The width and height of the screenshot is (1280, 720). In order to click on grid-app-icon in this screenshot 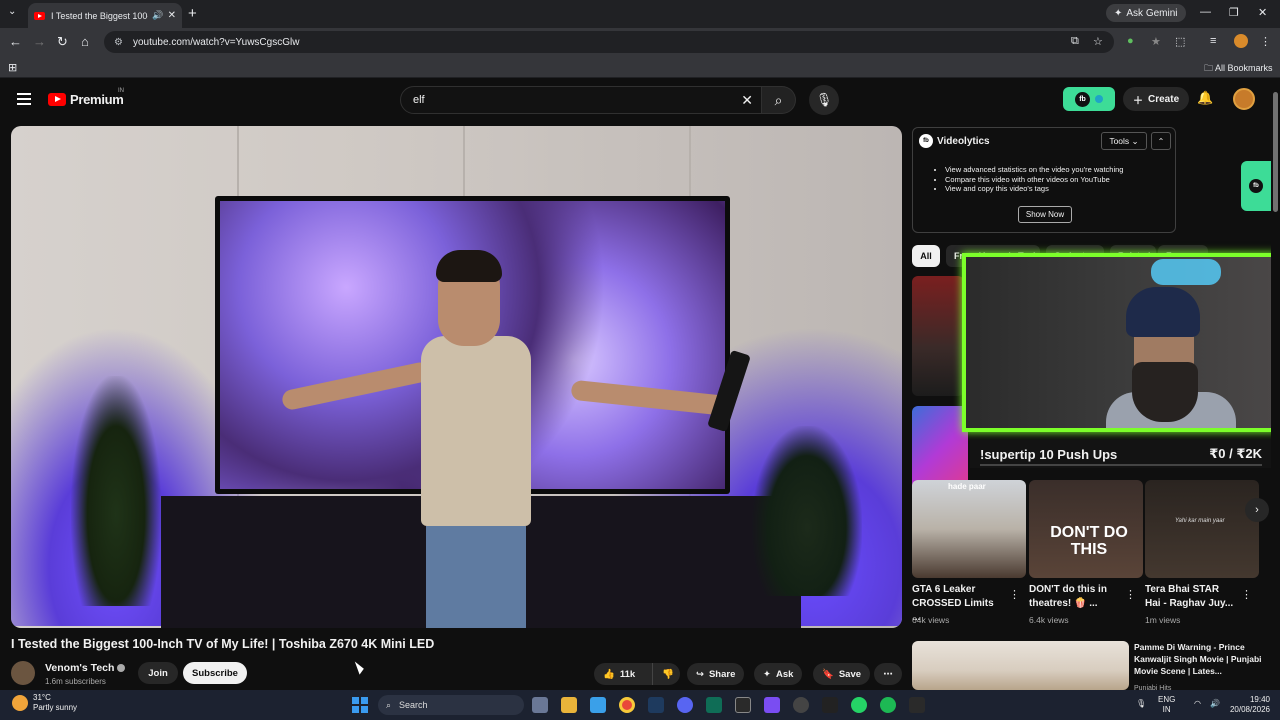, I will do `click(772, 705)`.